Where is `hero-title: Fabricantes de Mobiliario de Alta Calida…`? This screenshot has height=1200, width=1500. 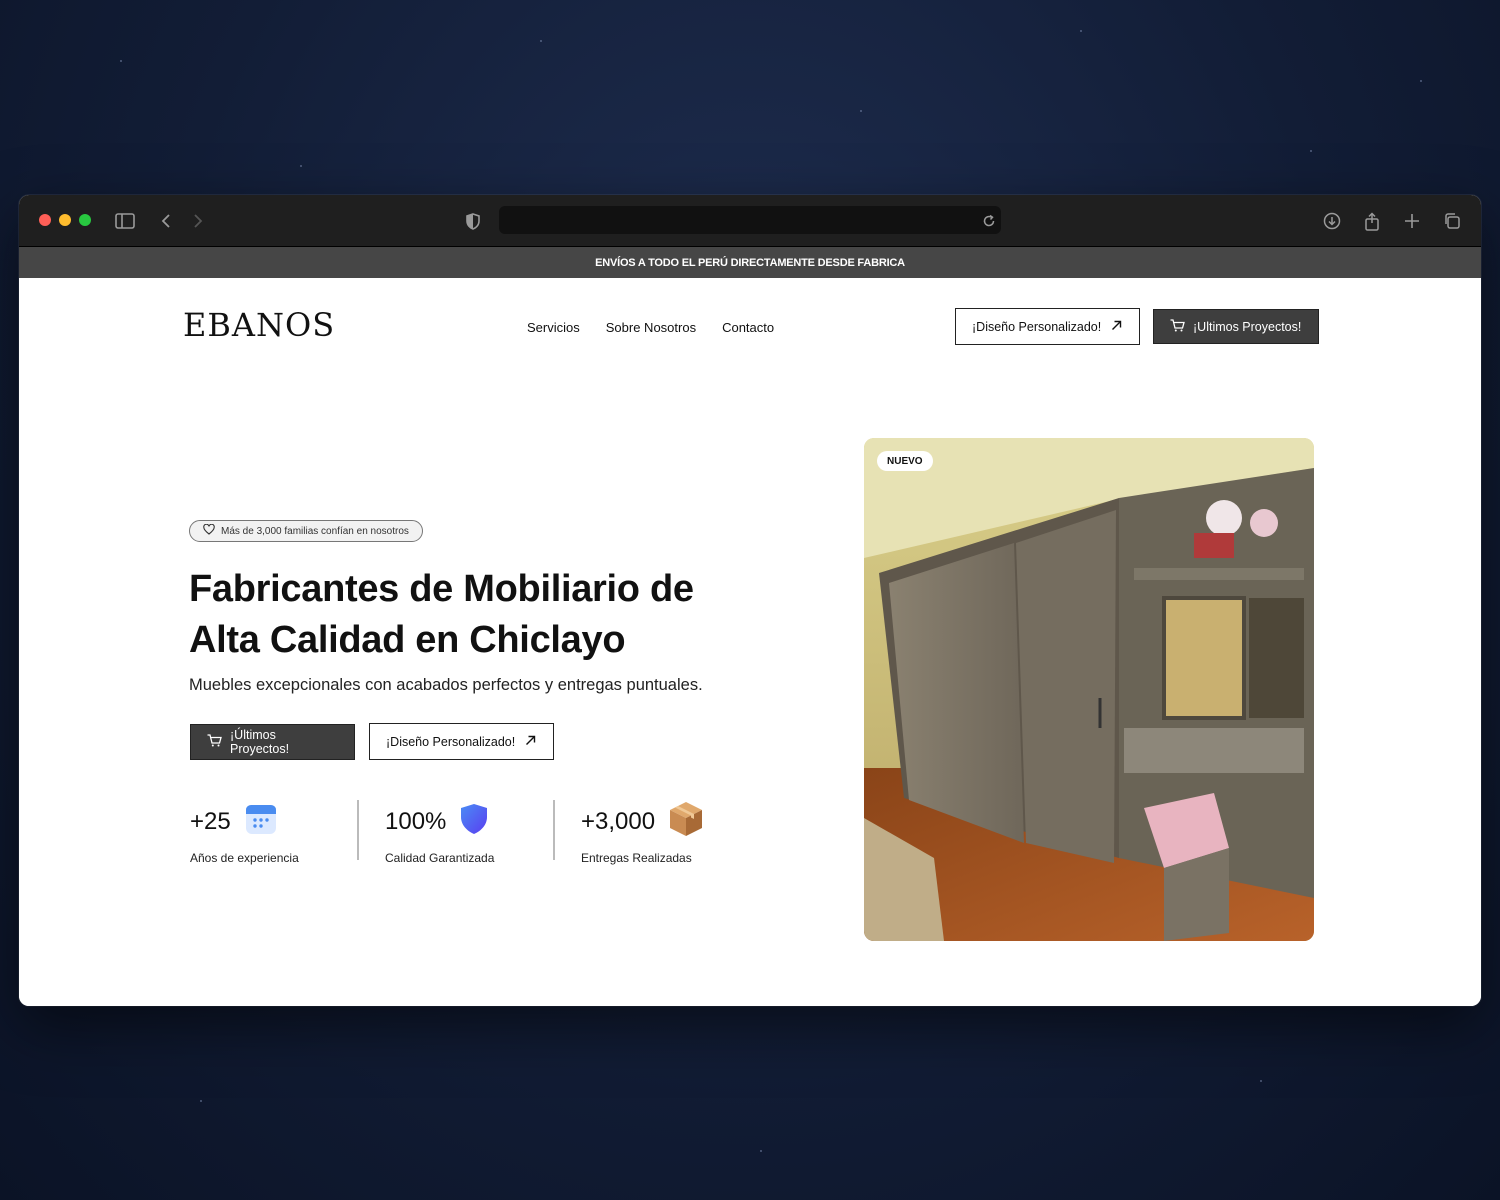 hero-title: Fabricantes de Mobiliario de Alta Calida… is located at coordinates (469, 615).